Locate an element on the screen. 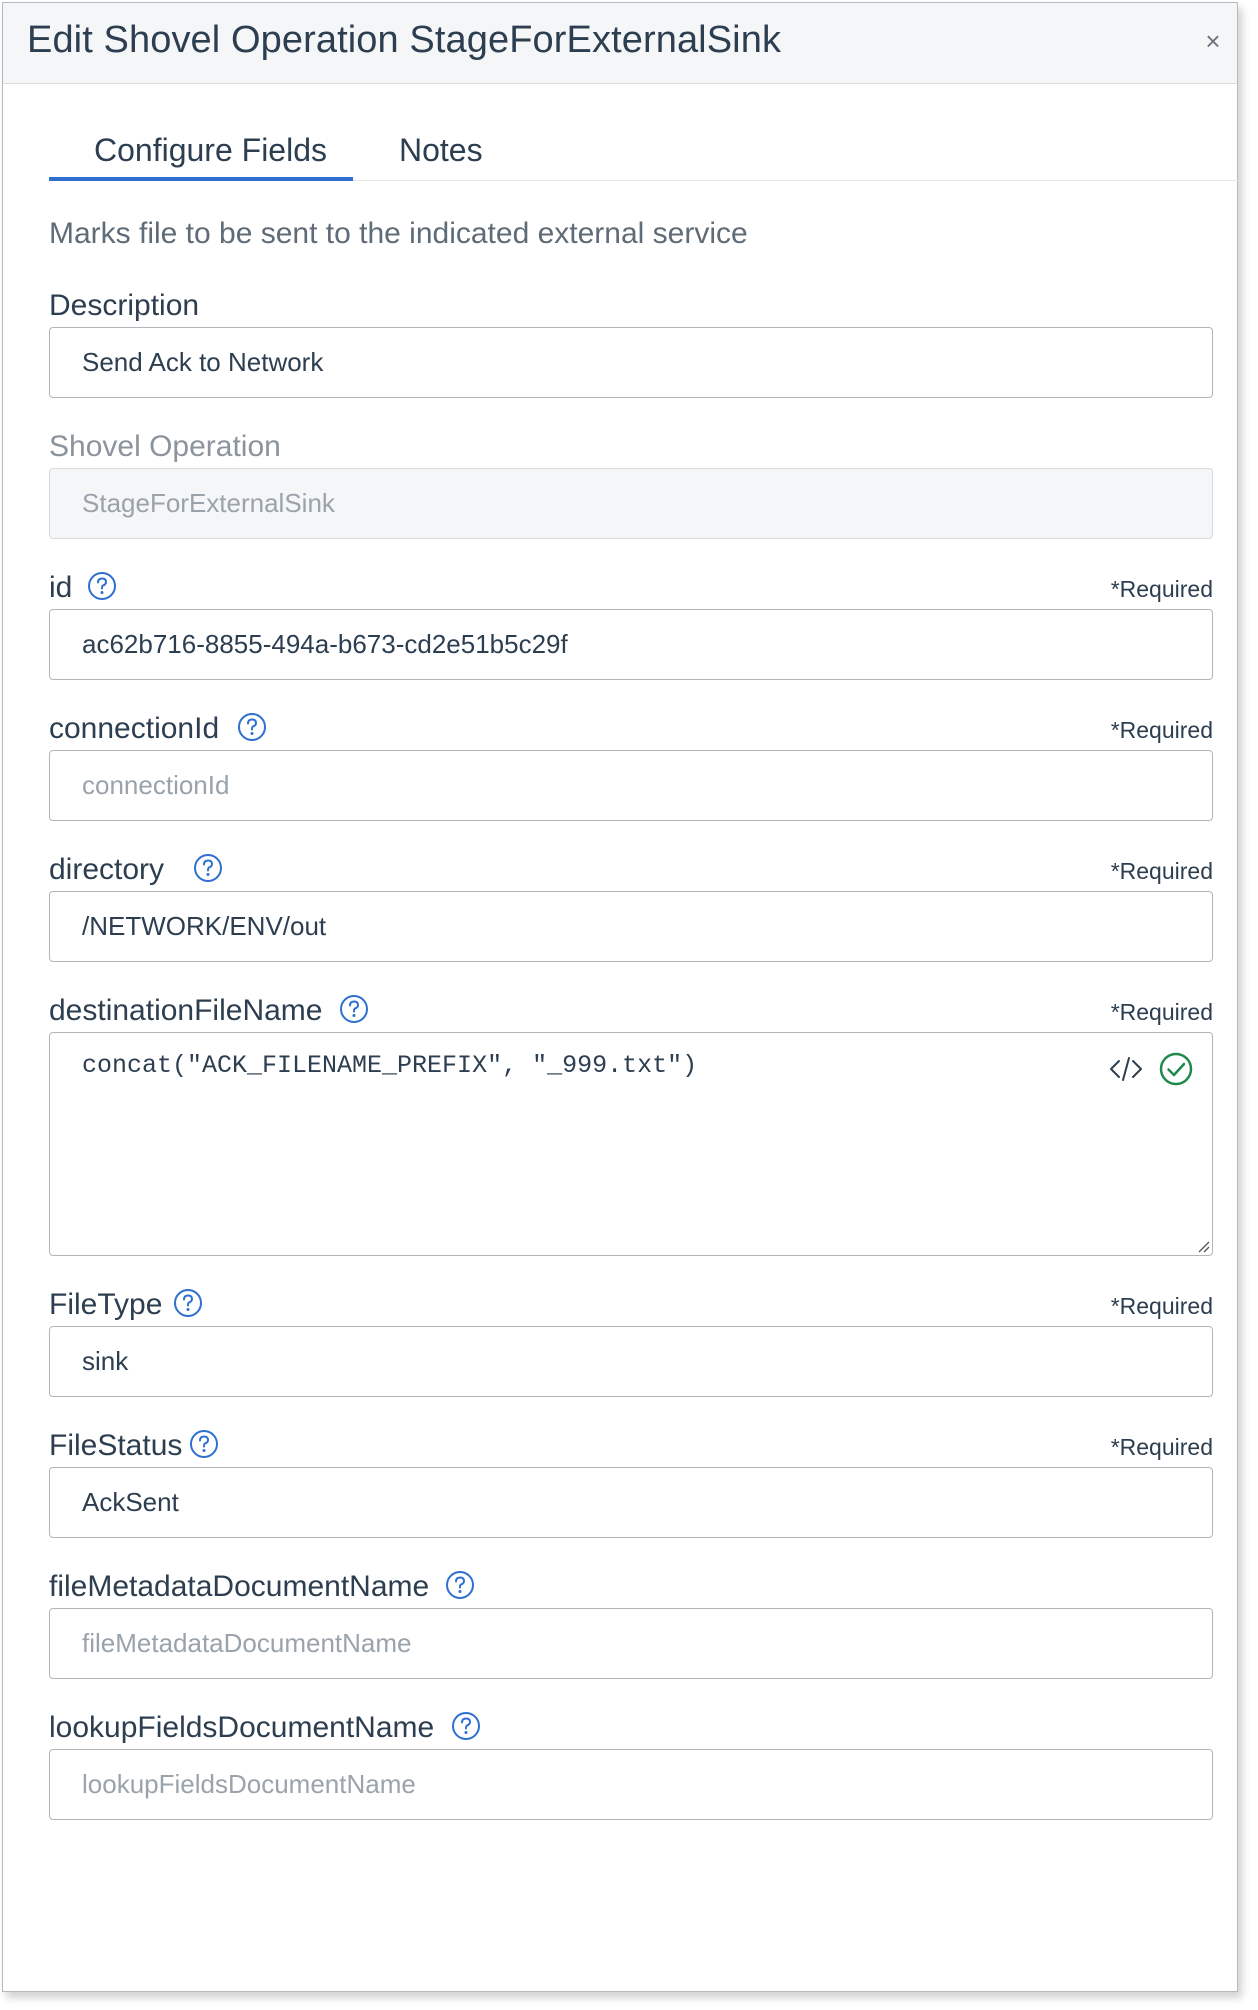 This screenshot has height=2010, width=1258. description-field: Description is located at coordinates (631, 338).